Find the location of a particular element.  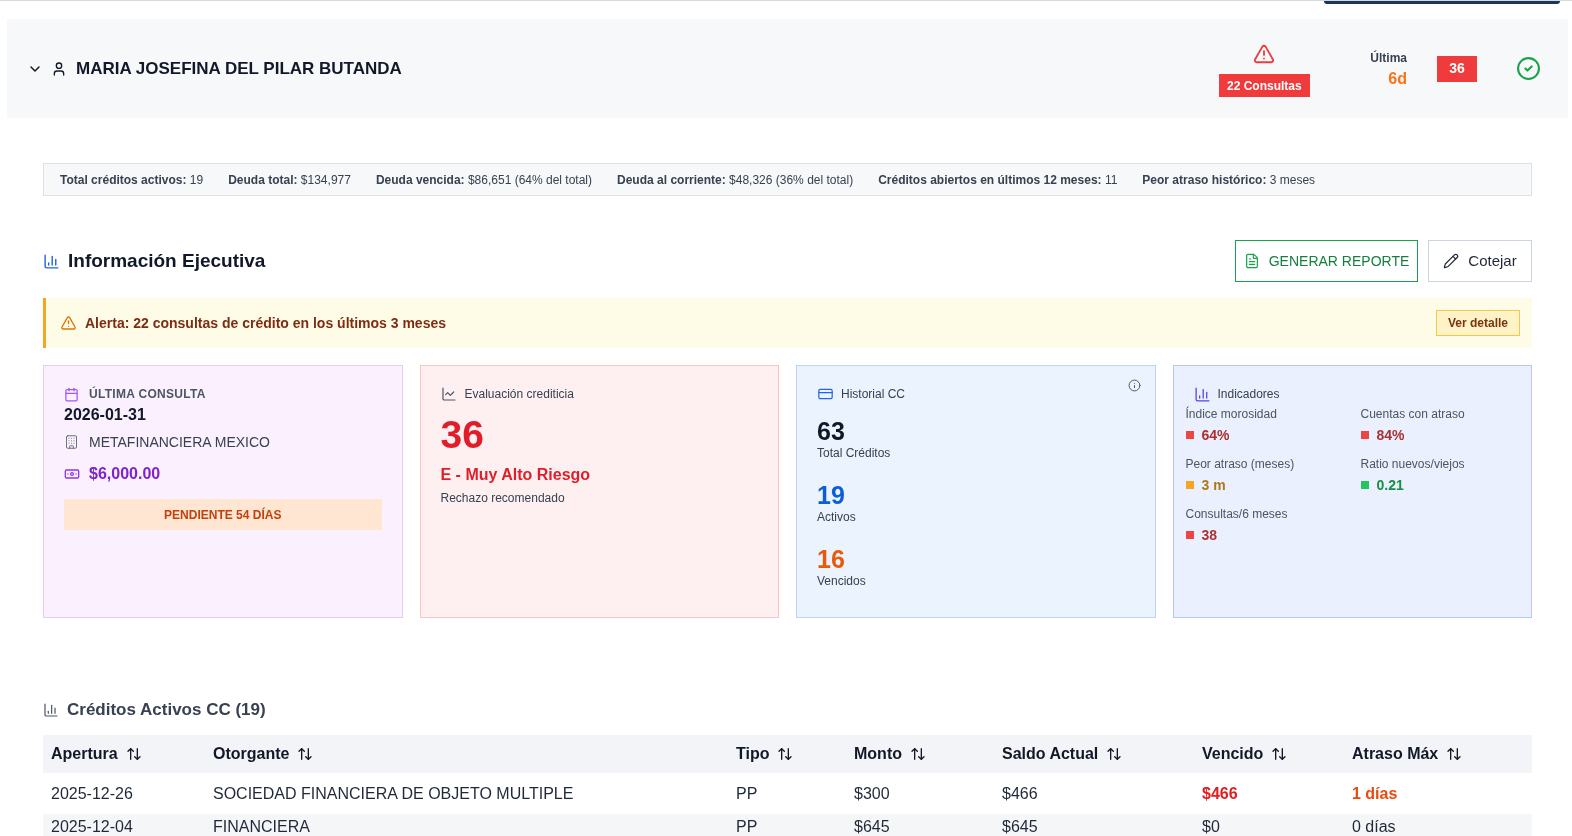

stat-value: 63 is located at coordinates (831, 431).